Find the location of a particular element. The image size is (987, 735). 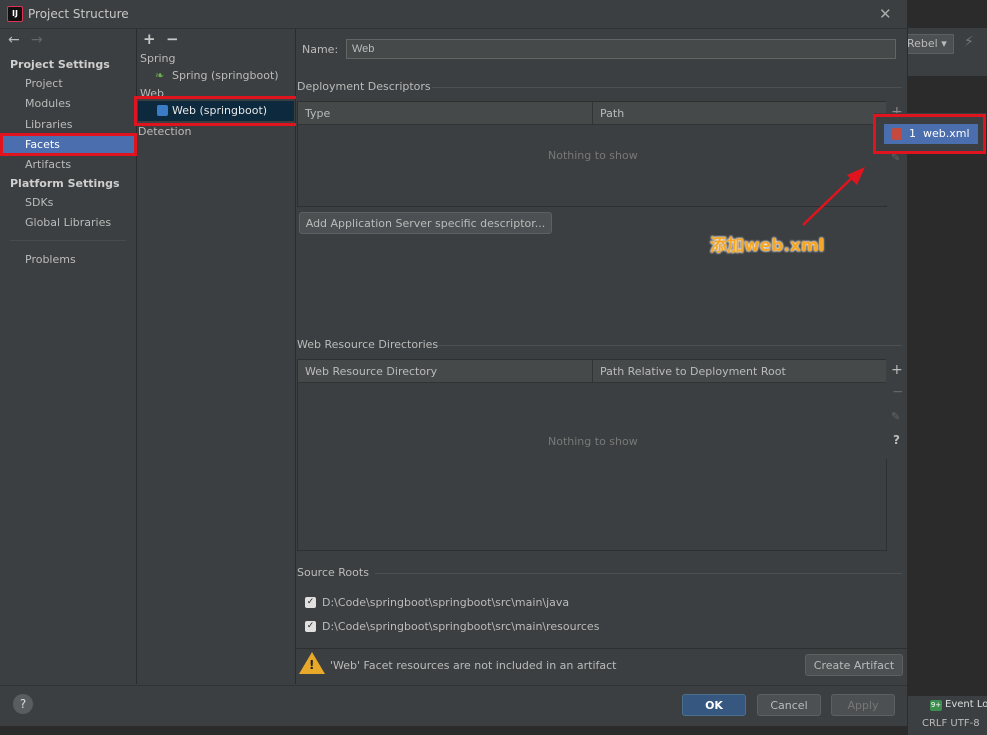

source-roots-title: Source Roots is located at coordinates (333, 572).